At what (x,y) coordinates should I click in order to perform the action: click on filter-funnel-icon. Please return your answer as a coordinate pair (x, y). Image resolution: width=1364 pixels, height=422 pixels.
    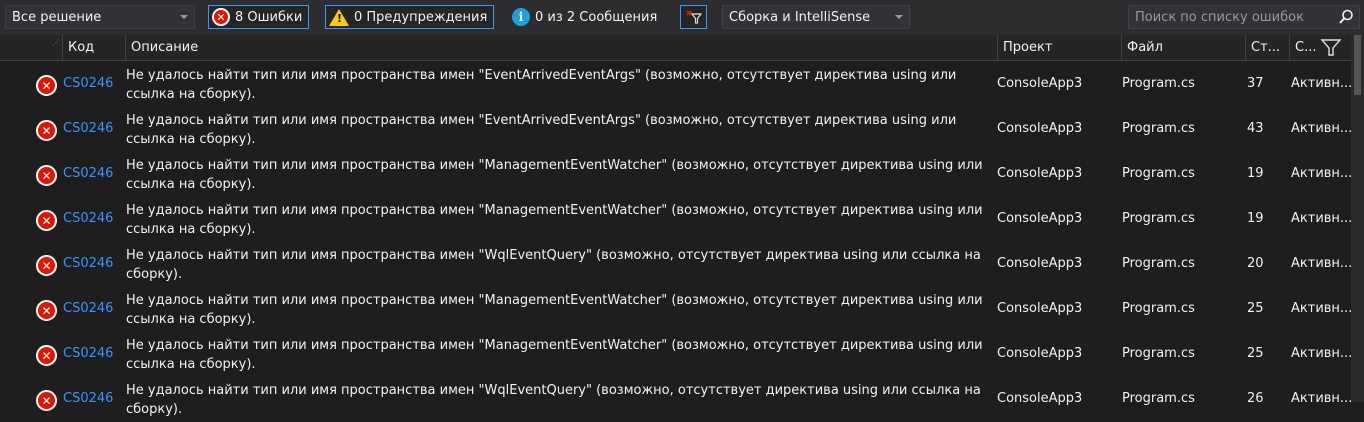
    Looking at the image, I should click on (693, 17).